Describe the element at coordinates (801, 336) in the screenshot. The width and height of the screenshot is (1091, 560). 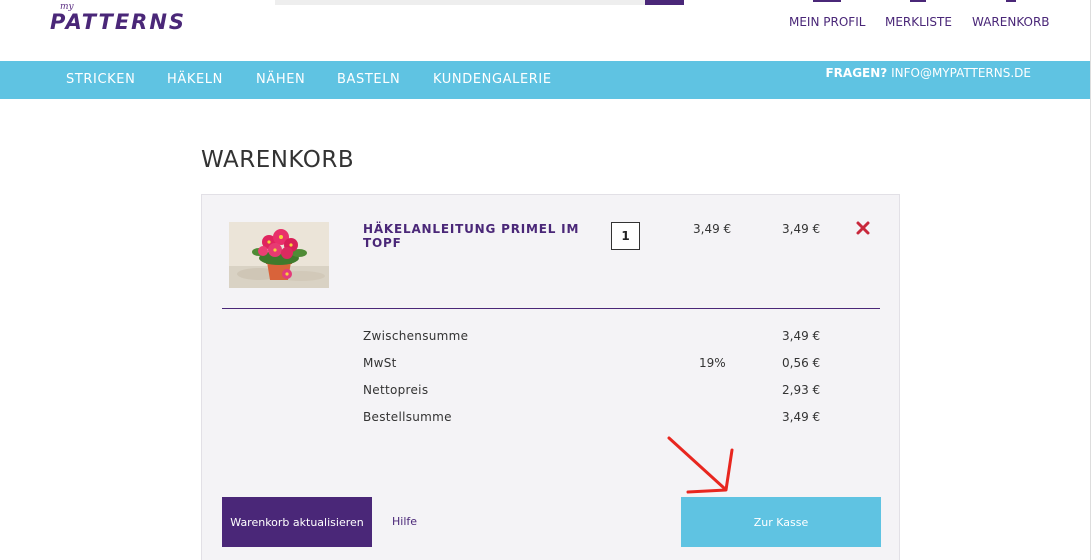
I see `subtotal-value: 3,49 €` at that location.